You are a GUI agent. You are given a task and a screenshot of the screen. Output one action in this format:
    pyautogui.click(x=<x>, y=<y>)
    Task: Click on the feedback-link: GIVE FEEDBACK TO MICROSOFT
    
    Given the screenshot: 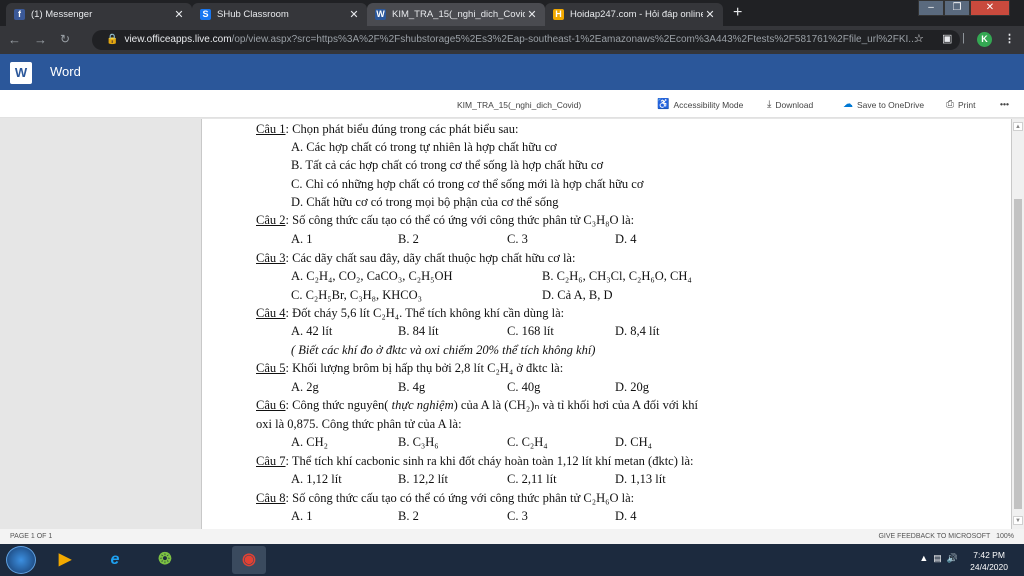 What is the action you would take?
    pyautogui.click(x=934, y=536)
    